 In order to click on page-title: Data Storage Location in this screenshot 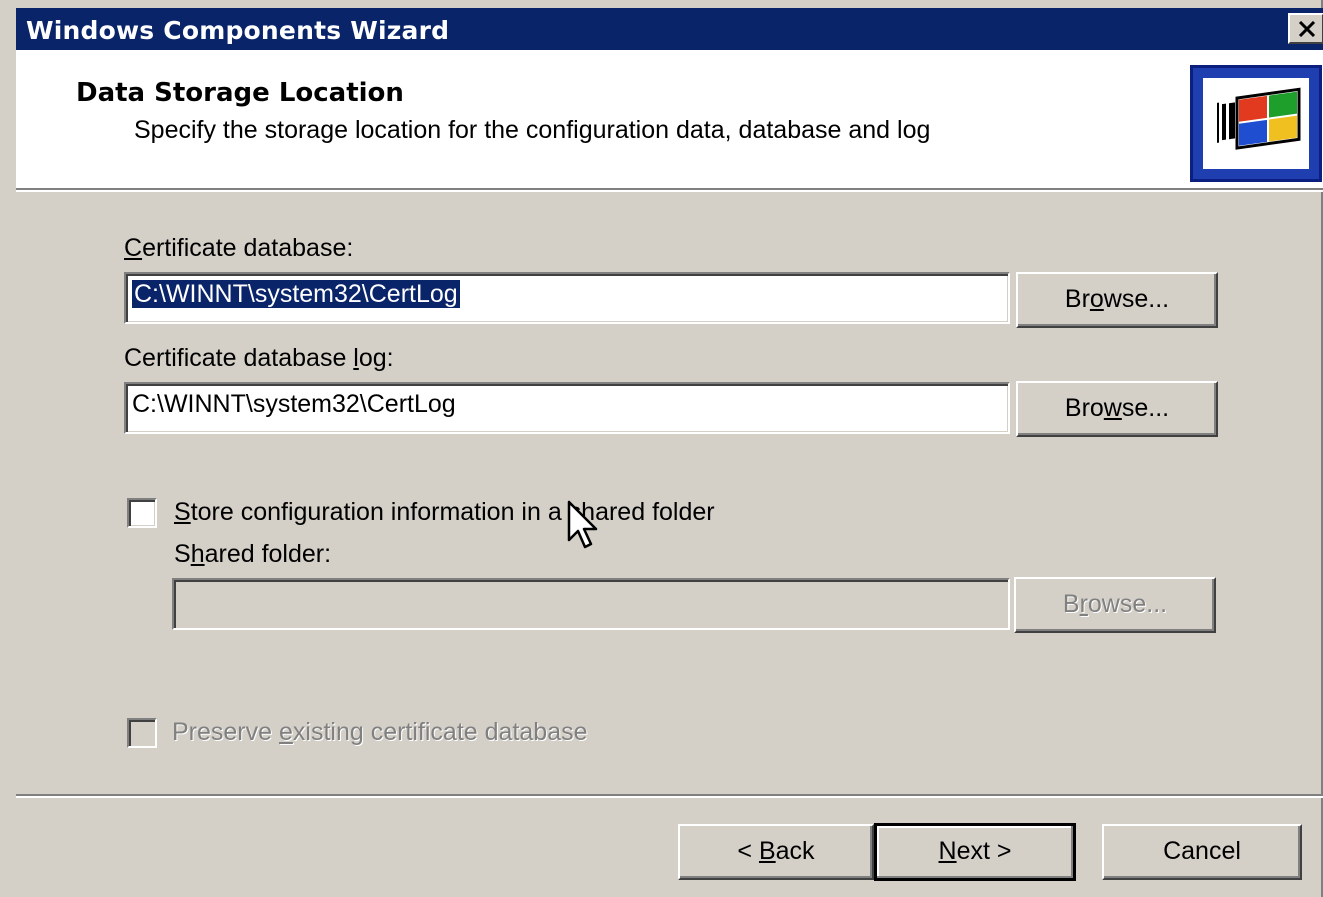, I will do `click(240, 93)`.